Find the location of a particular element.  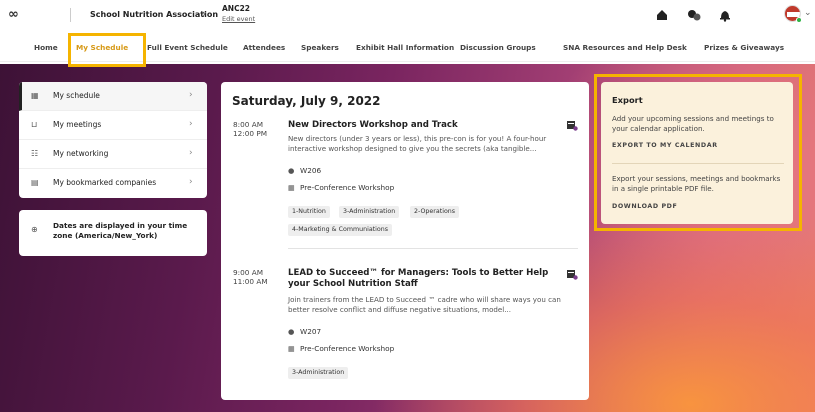

nav-full-event-schedule: Full Event Schedule is located at coordinates (187, 47).